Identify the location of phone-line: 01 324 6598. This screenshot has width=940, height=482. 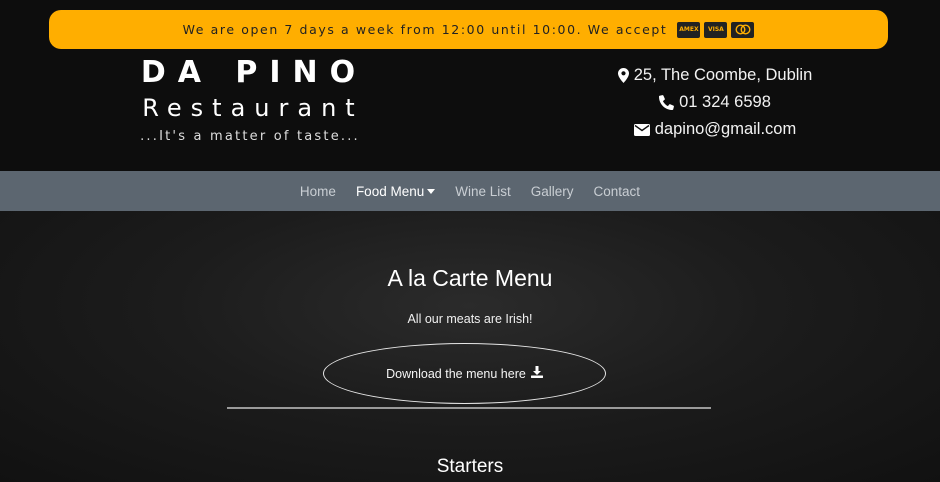
(715, 102).